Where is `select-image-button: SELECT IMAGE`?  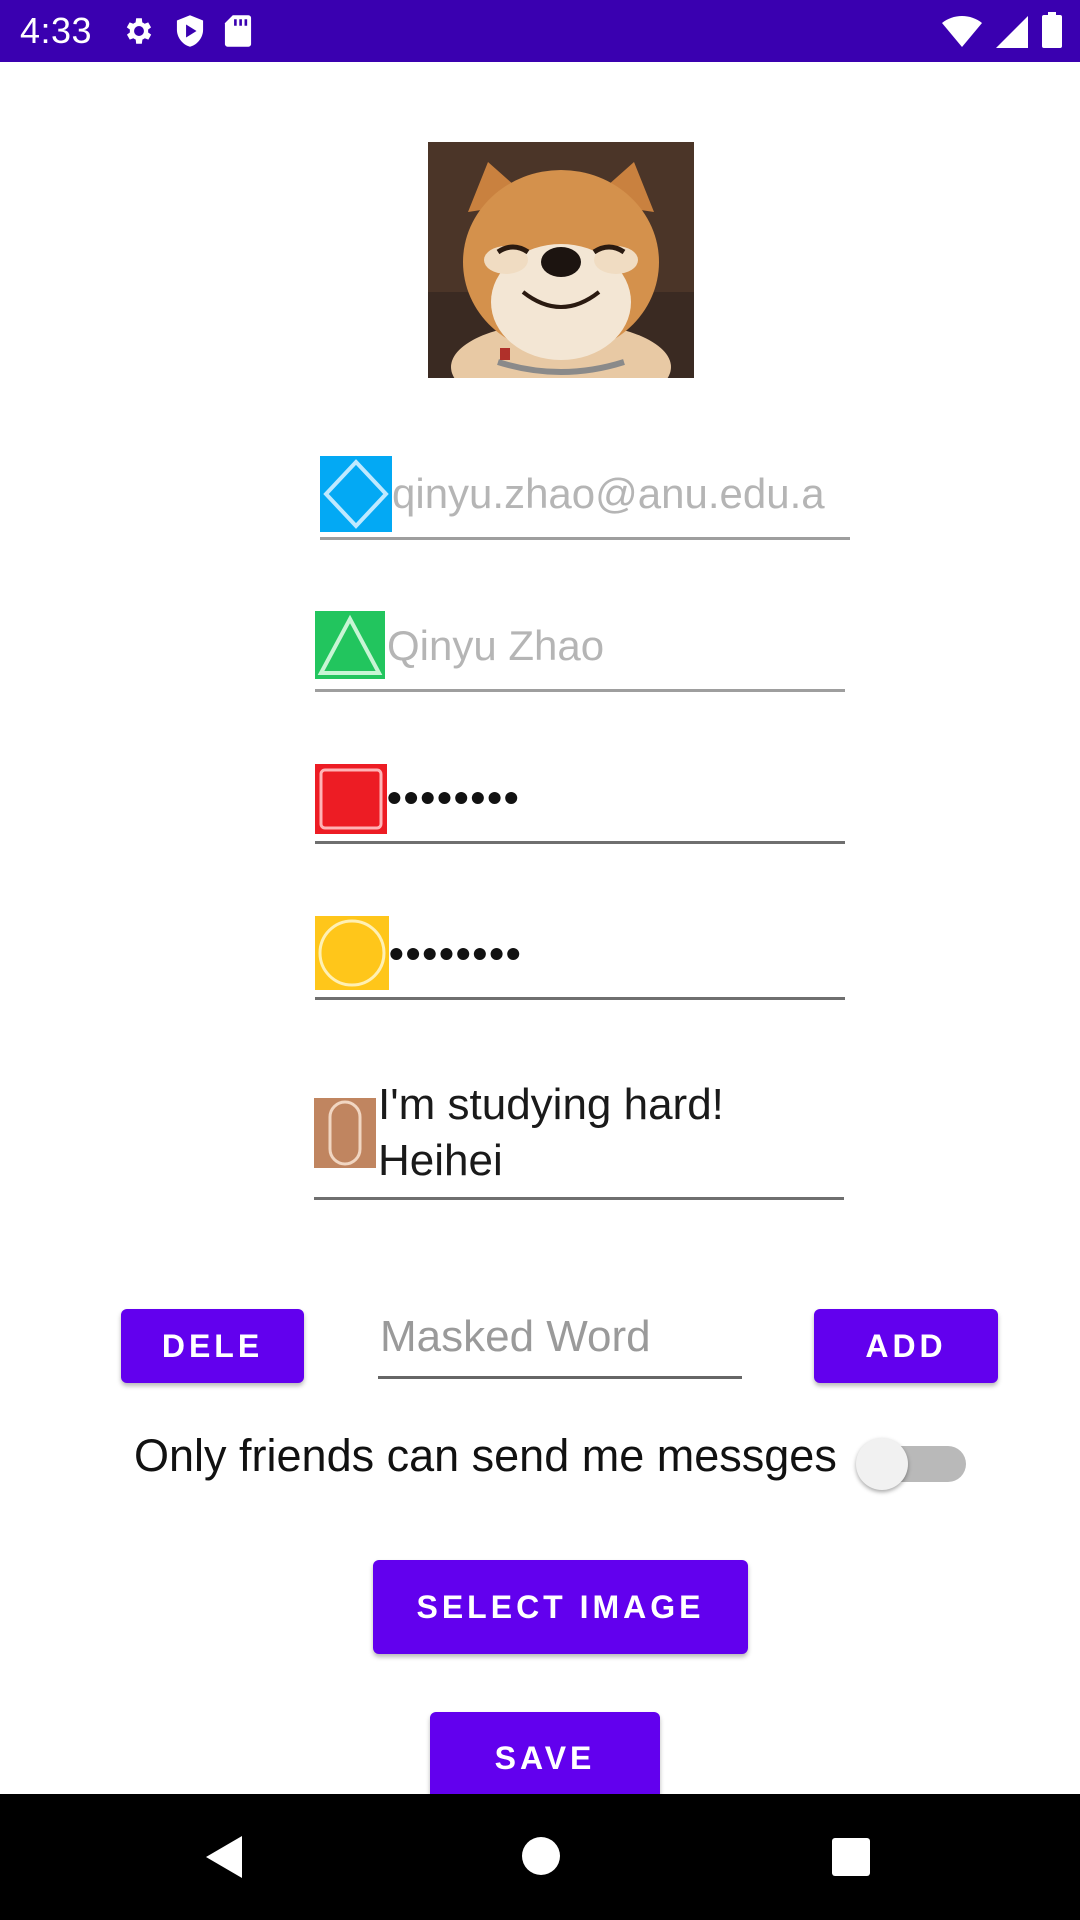
select-image-button: SELECT IMAGE is located at coordinates (560, 1607).